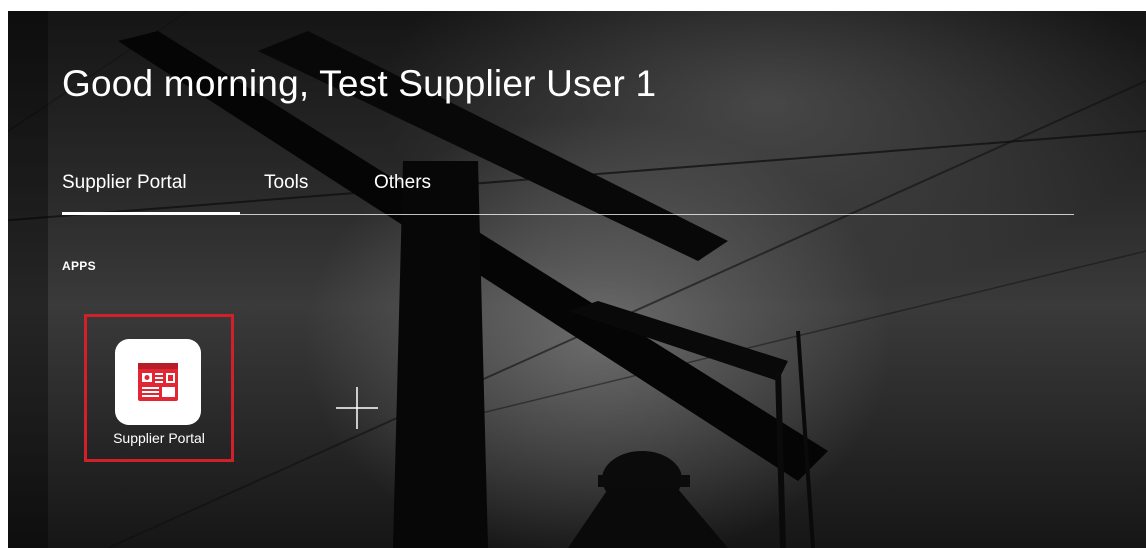 The width and height of the screenshot is (1146, 548). I want to click on springboard-tabs: Supplier Portal Tools Others, so click(568, 193).